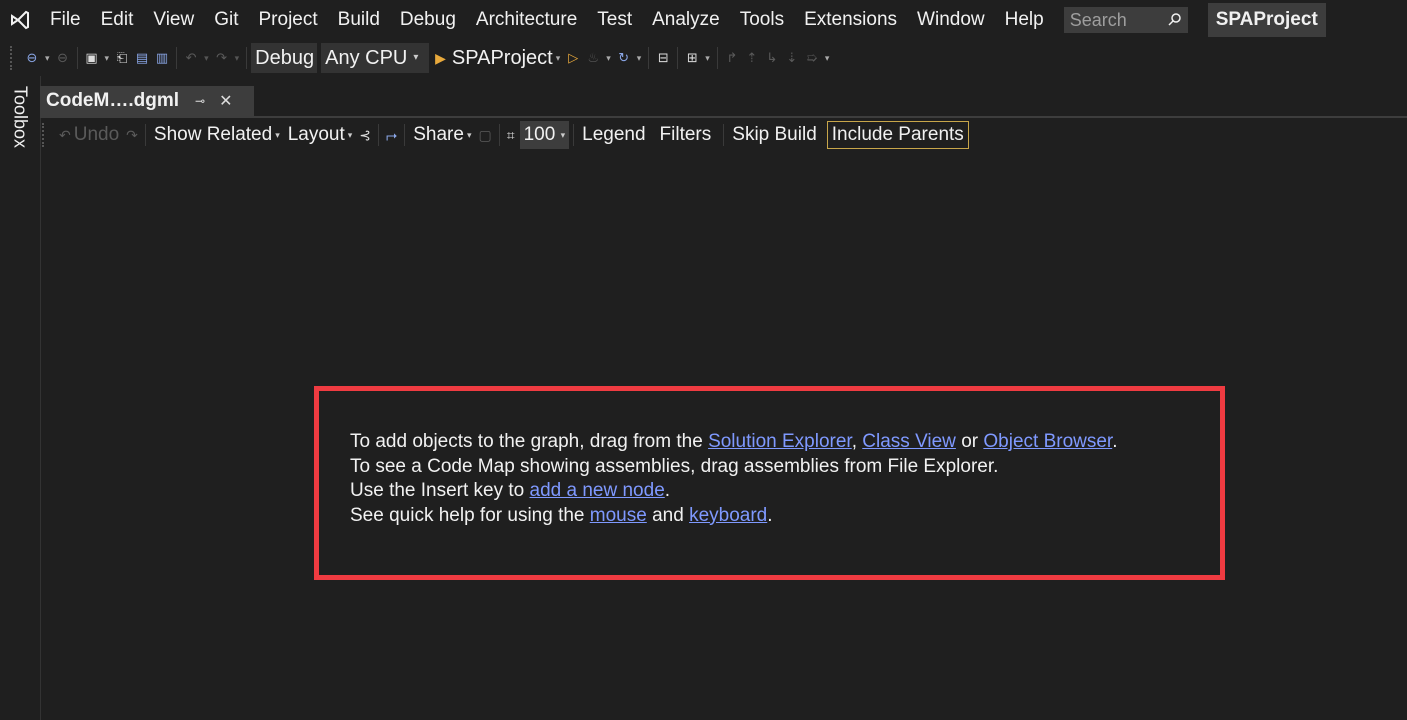 The width and height of the screenshot is (1407, 720). I want to click on comma-text: ,, so click(854, 441).